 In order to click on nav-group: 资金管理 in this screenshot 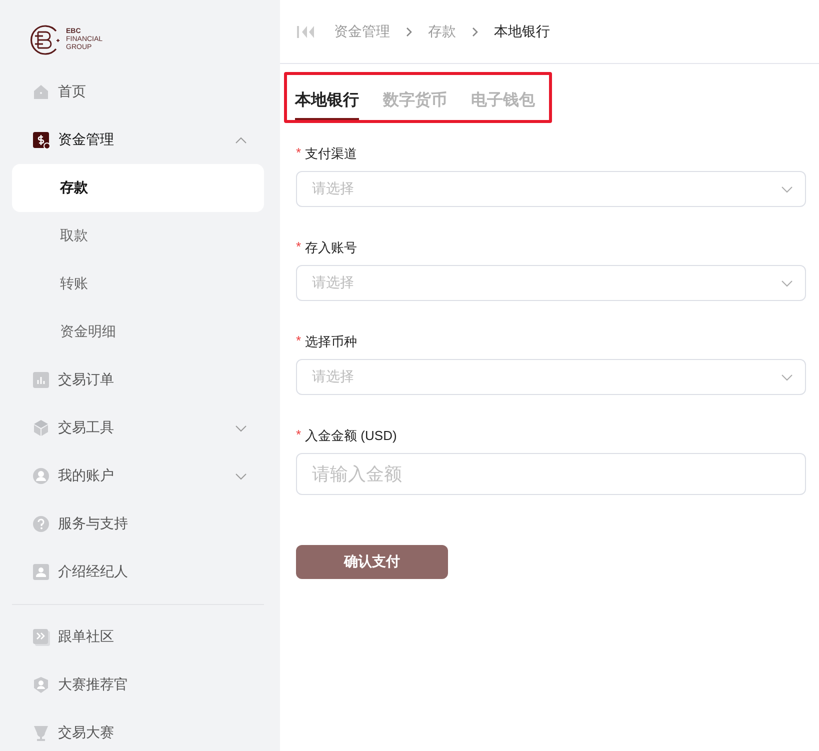, I will do `click(138, 140)`.